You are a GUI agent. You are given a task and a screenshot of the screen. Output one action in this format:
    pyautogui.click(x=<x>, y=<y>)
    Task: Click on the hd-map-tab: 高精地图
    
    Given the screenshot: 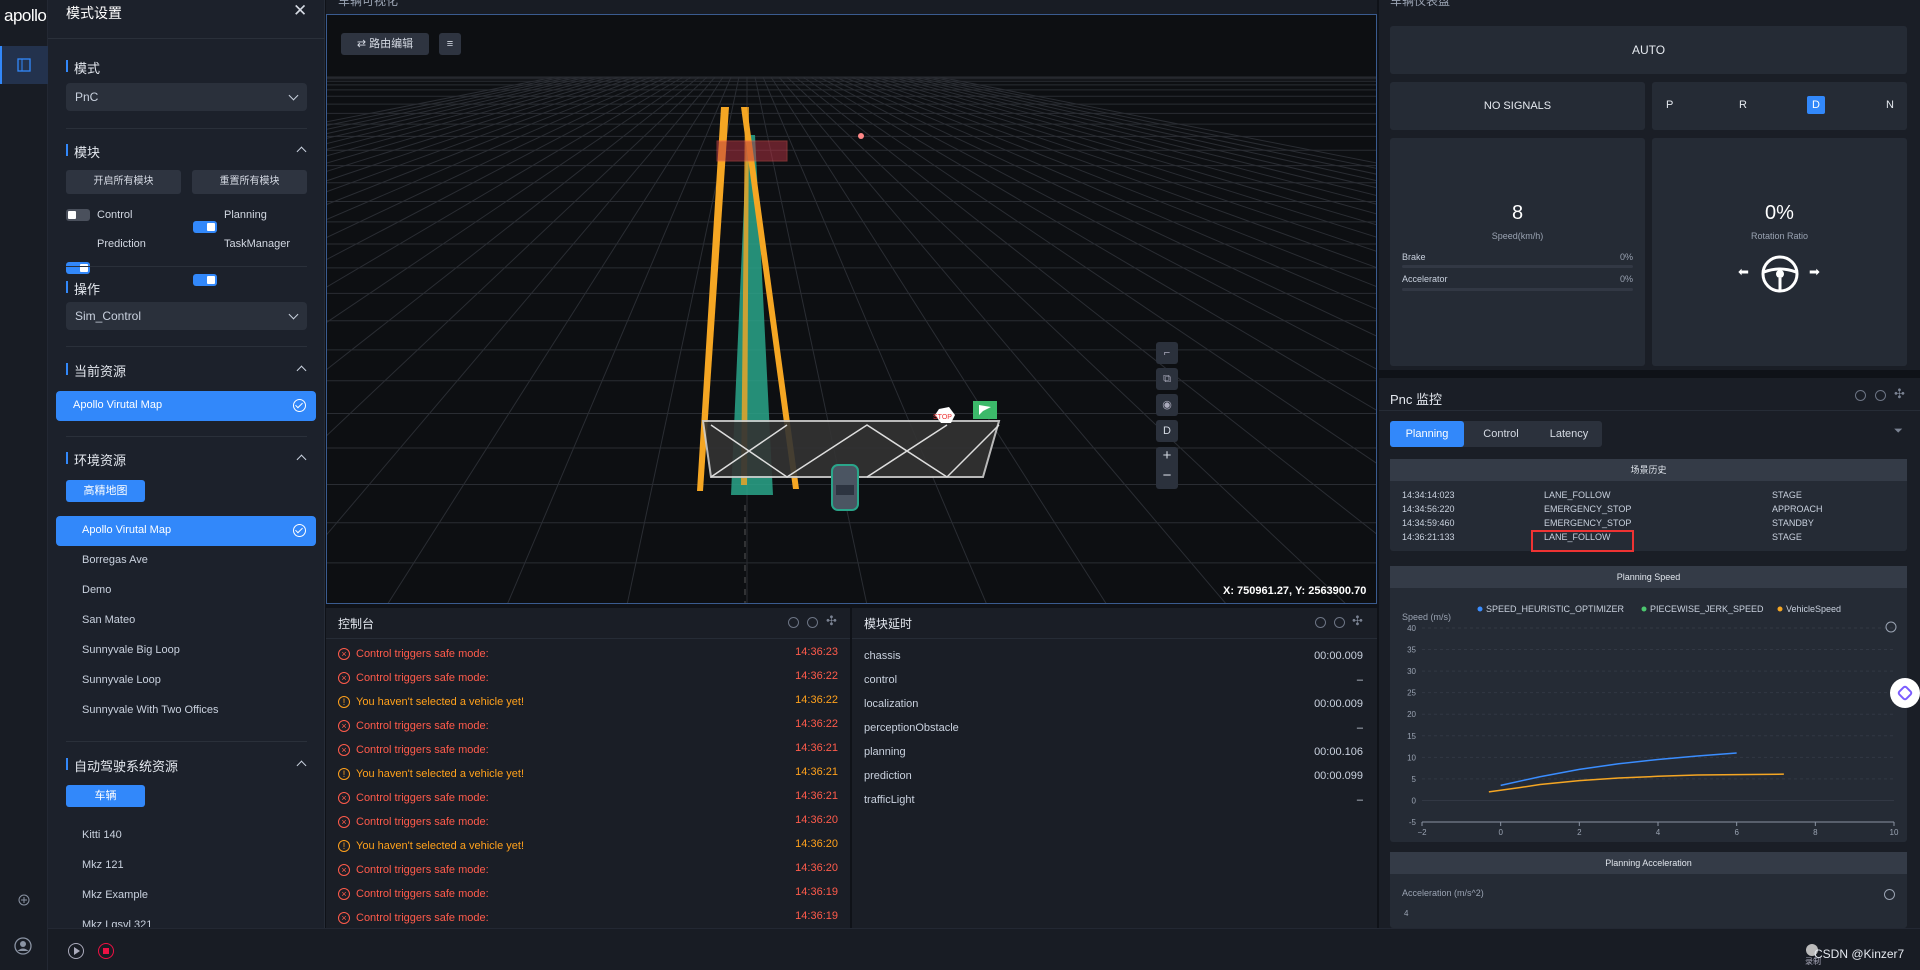 What is the action you would take?
    pyautogui.click(x=105, y=491)
    